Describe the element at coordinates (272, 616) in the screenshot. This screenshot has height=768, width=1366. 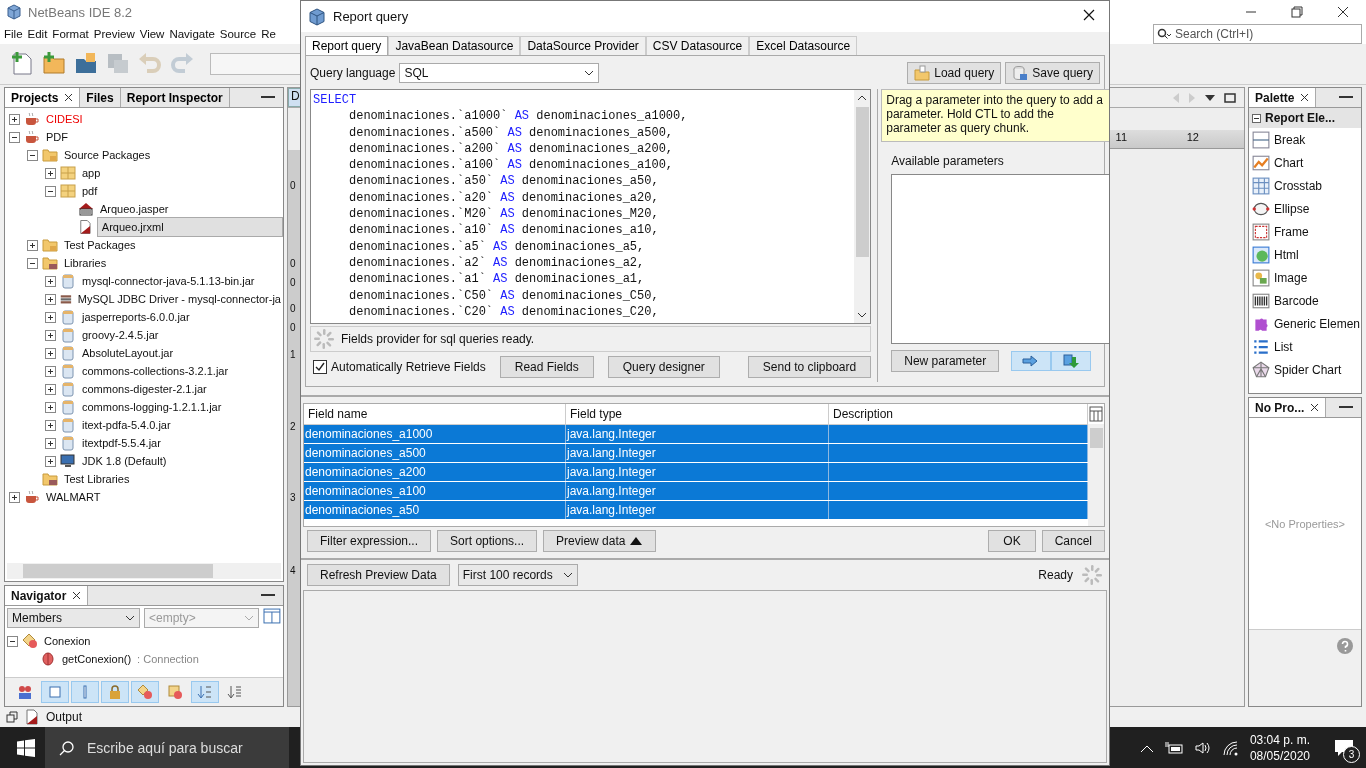
I see `window-icon` at that location.